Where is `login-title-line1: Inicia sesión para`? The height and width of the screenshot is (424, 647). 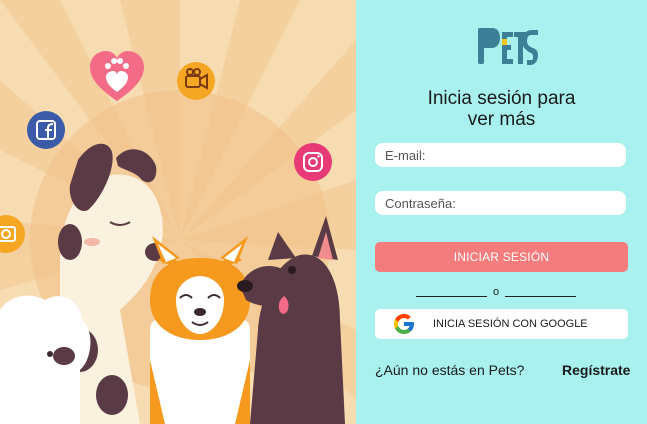 login-title-line1: Inicia sesión para is located at coordinates (501, 98).